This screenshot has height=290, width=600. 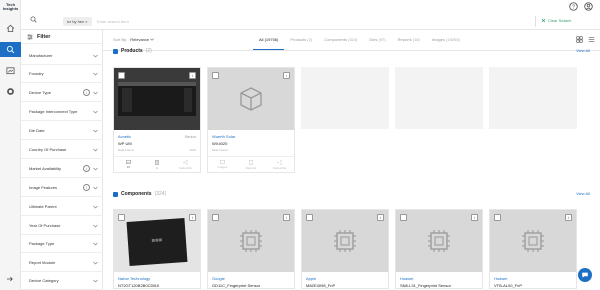 I want to click on reports-action: 1, so click(x=157, y=164).